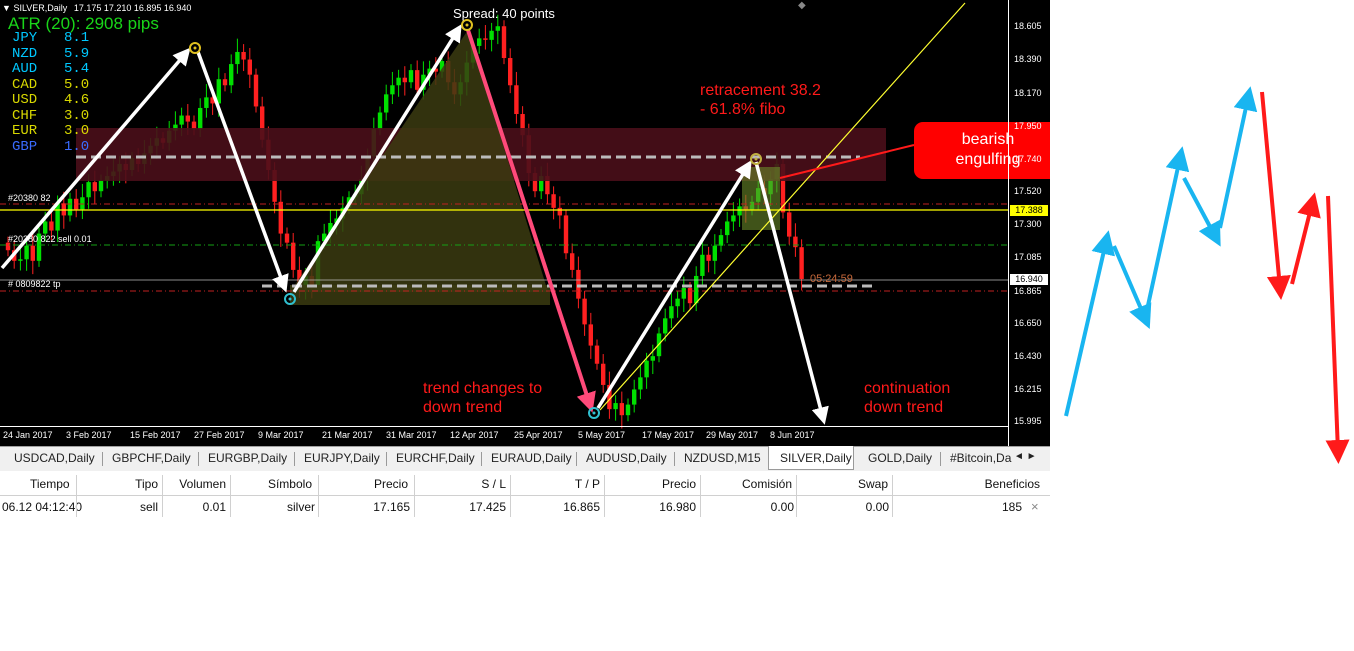  Describe the element at coordinates (900, 458) in the screenshot. I see `tab-gold-daily: GOLD,Daily` at that location.